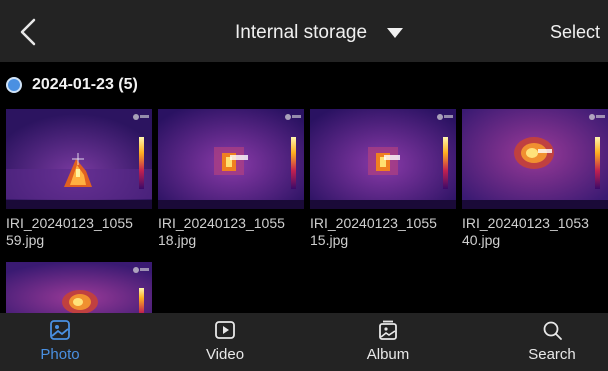 This screenshot has width=608, height=371. Describe the element at coordinates (525, 231) in the screenshot. I see `photo-filename: IRI_20240123_1053 40.jpg` at that location.